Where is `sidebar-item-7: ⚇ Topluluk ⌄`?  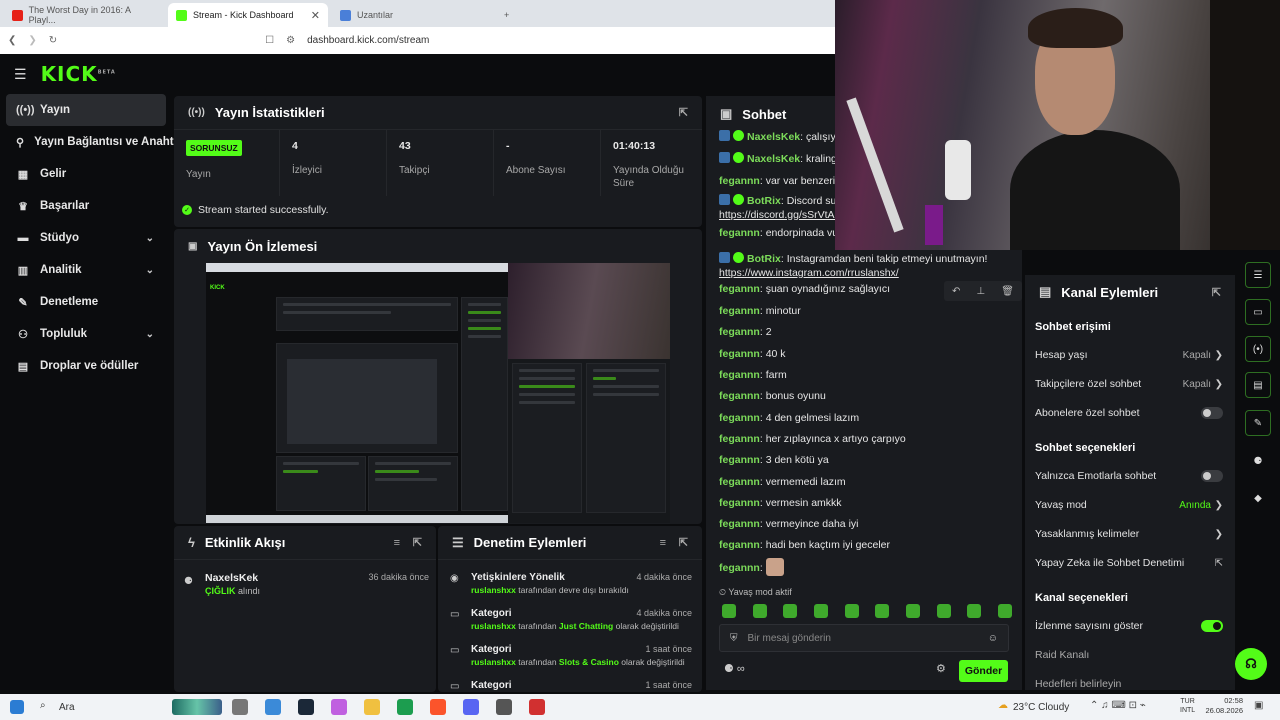
sidebar-item-7: ⚇ Topluluk ⌄ is located at coordinates (86, 334).